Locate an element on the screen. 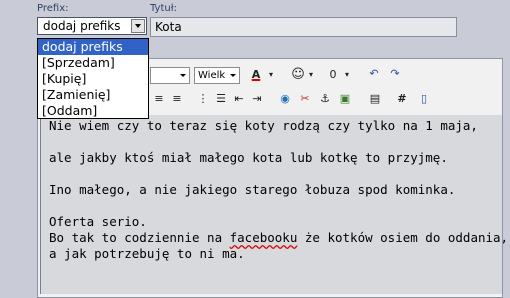 Image resolution: width=510 pixels, height=298 pixels. font-select is located at coordinates (170, 75).